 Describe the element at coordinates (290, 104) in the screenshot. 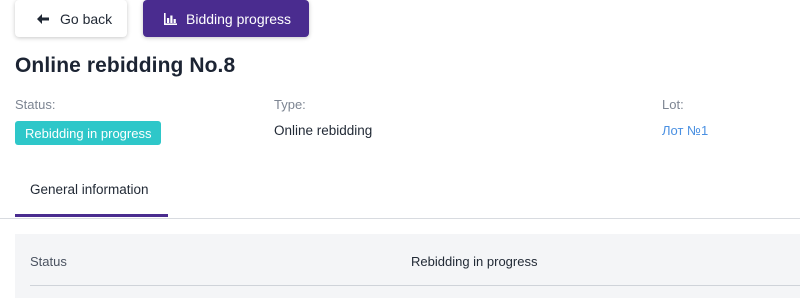

I see `type-label: Type:` at that location.